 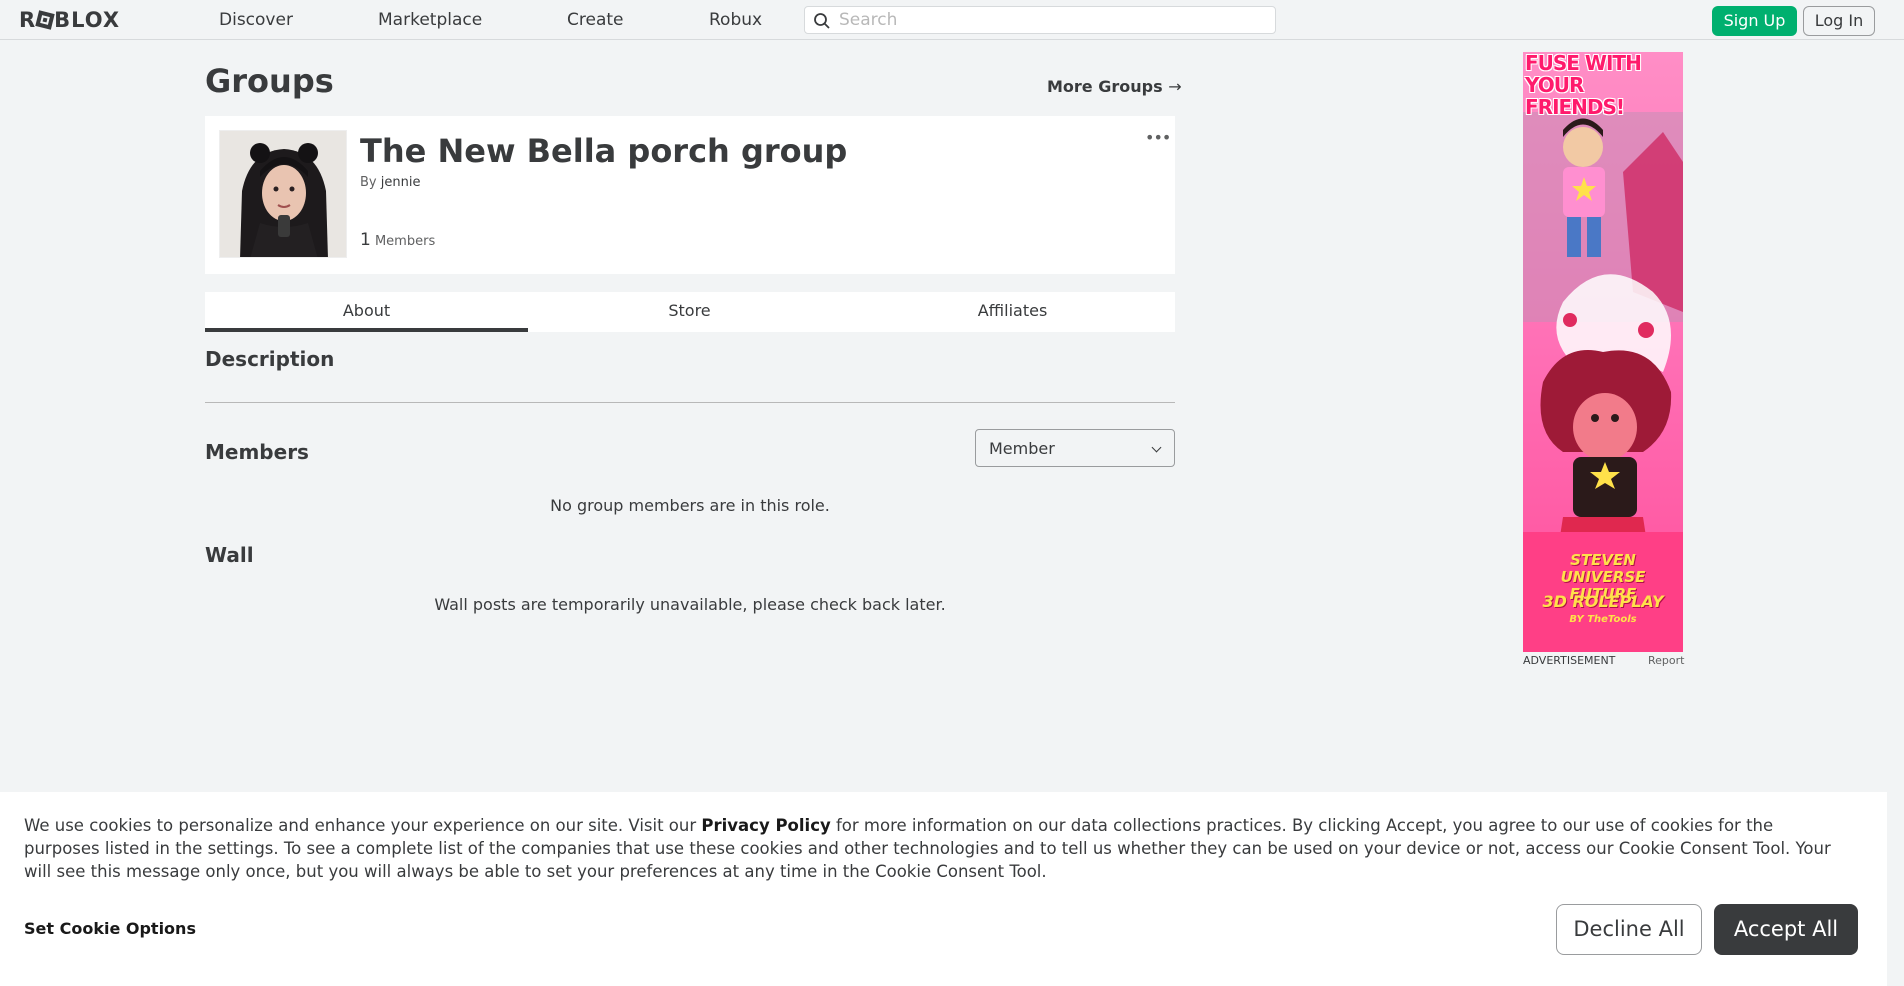 What do you see at coordinates (1158, 137) in the screenshot?
I see `more-options-icon: •••` at bounding box center [1158, 137].